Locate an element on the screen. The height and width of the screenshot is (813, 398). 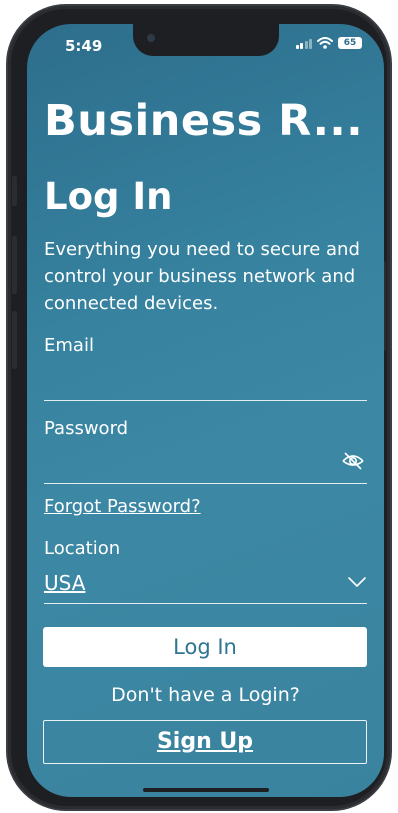
login-button: Log In is located at coordinates (205, 647).